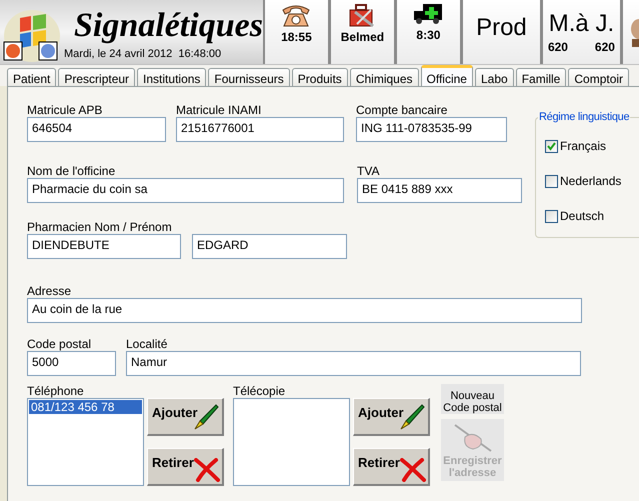 Image resolution: width=639 pixels, height=501 pixels. Describe the element at coordinates (591, 181) in the screenshot. I see `checkbox-label: Nederlands` at that location.